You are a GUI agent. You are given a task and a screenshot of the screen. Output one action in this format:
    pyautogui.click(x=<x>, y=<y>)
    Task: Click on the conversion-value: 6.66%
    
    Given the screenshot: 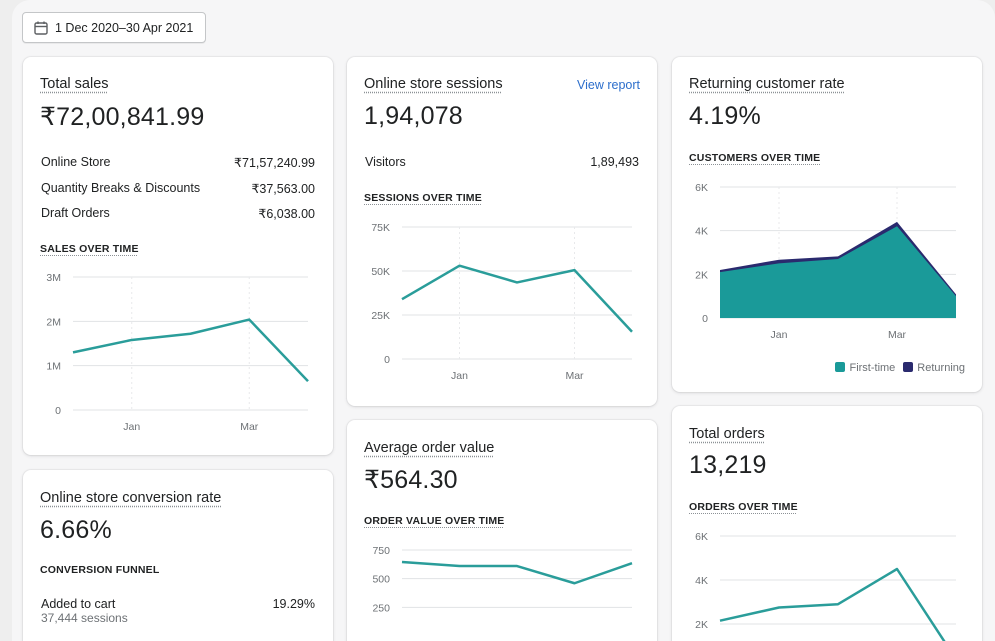 What is the action you would take?
    pyautogui.click(x=76, y=530)
    